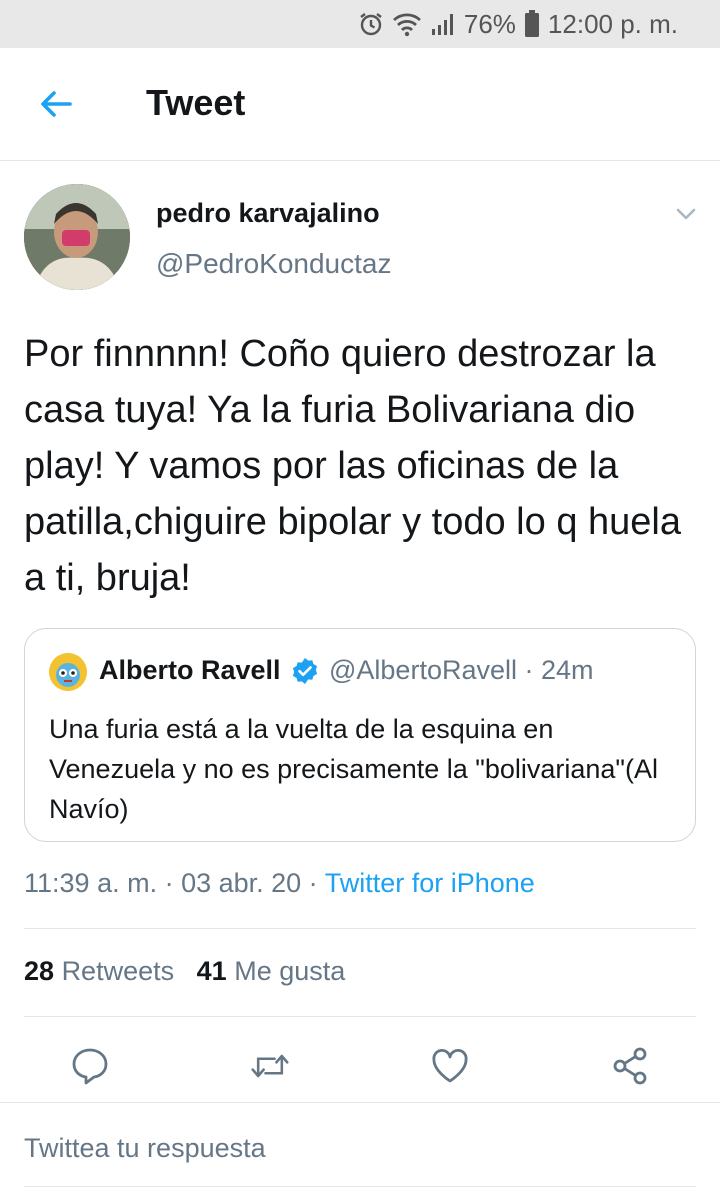 This screenshot has height=1197, width=720. Describe the element at coordinates (612, 23) in the screenshot. I see `status-time: 12:00 p. m.` at that location.